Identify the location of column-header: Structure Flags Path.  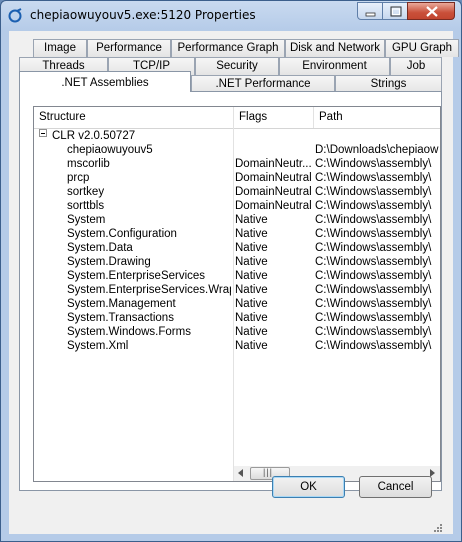
(237, 118).